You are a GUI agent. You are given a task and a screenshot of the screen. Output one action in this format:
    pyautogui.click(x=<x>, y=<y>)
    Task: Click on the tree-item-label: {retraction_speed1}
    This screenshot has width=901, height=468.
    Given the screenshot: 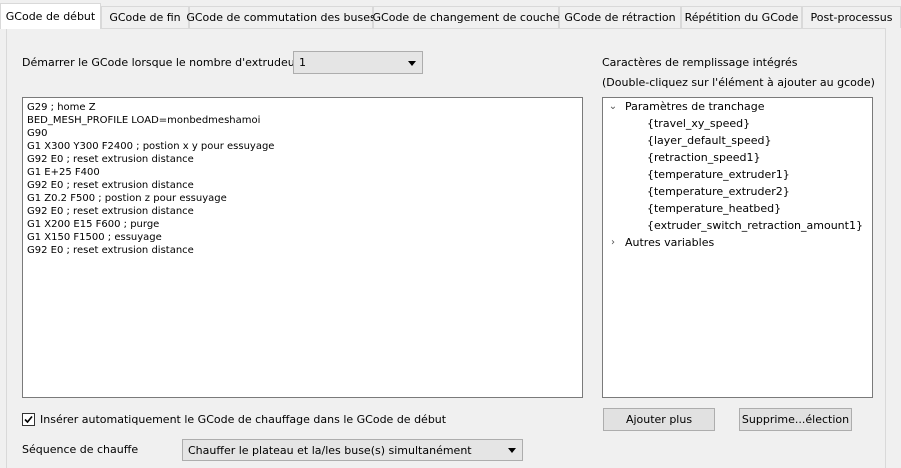 What is the action you would take?
    pyautogui.click(x=704, y=157)
    